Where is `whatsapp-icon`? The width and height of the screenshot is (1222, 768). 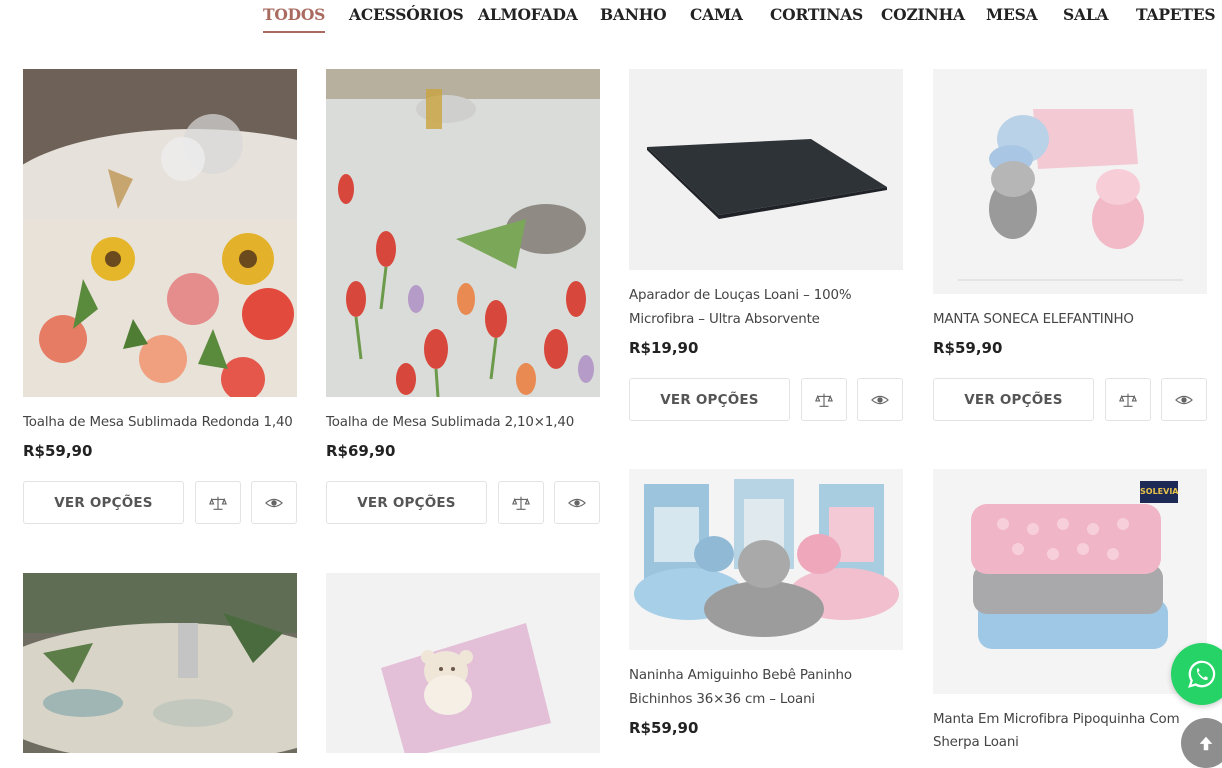
whatsapp-icon is located at coordinates (1202, 674).